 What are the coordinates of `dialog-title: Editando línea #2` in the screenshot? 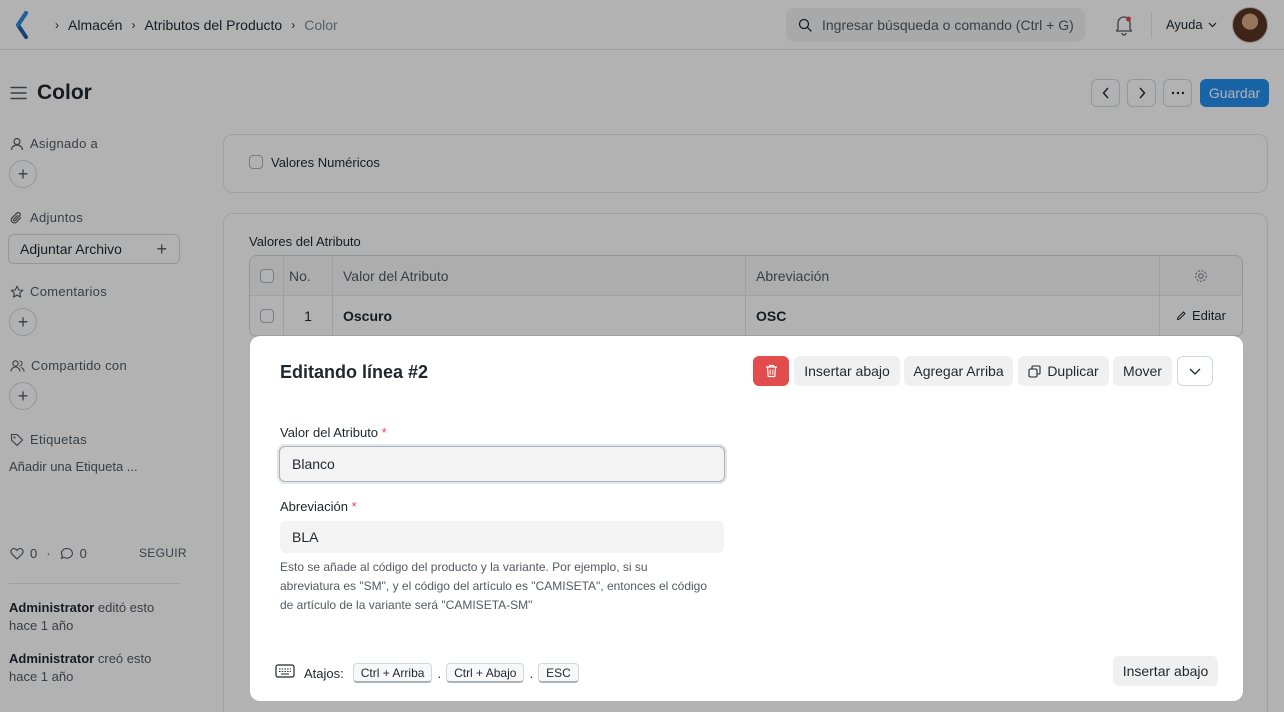 It's located at (354, 372).